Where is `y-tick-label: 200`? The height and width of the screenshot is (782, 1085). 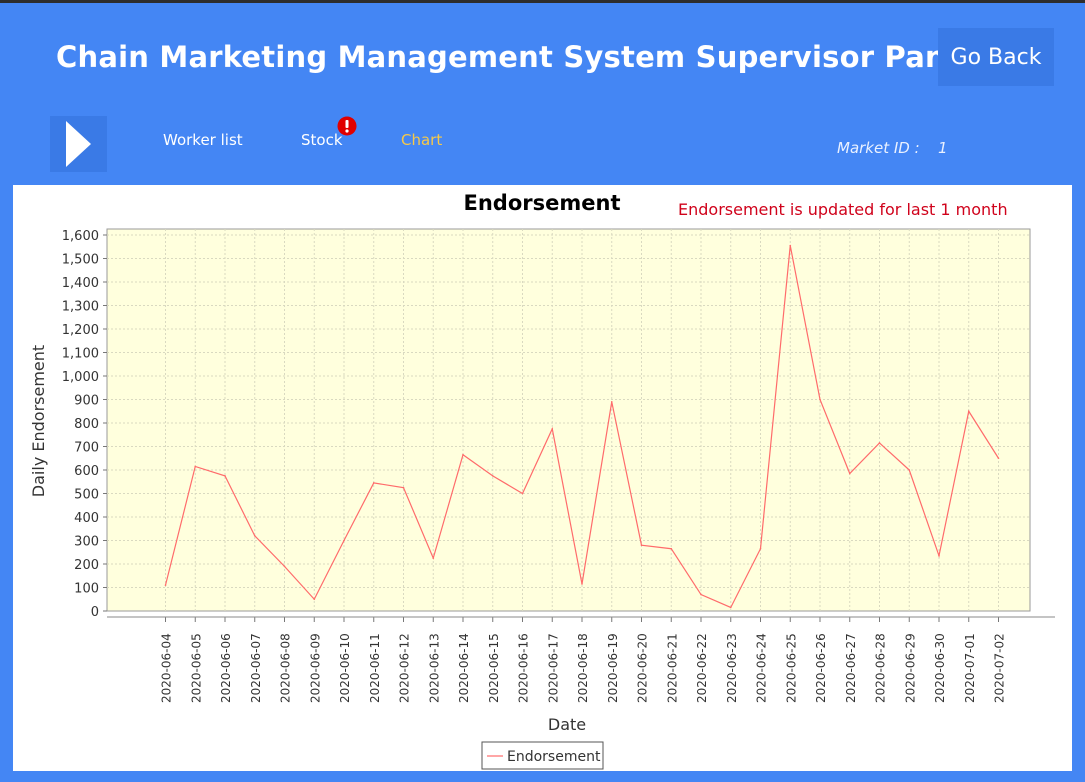 y-tick-label: 200 is located at coordinates (86, 565).